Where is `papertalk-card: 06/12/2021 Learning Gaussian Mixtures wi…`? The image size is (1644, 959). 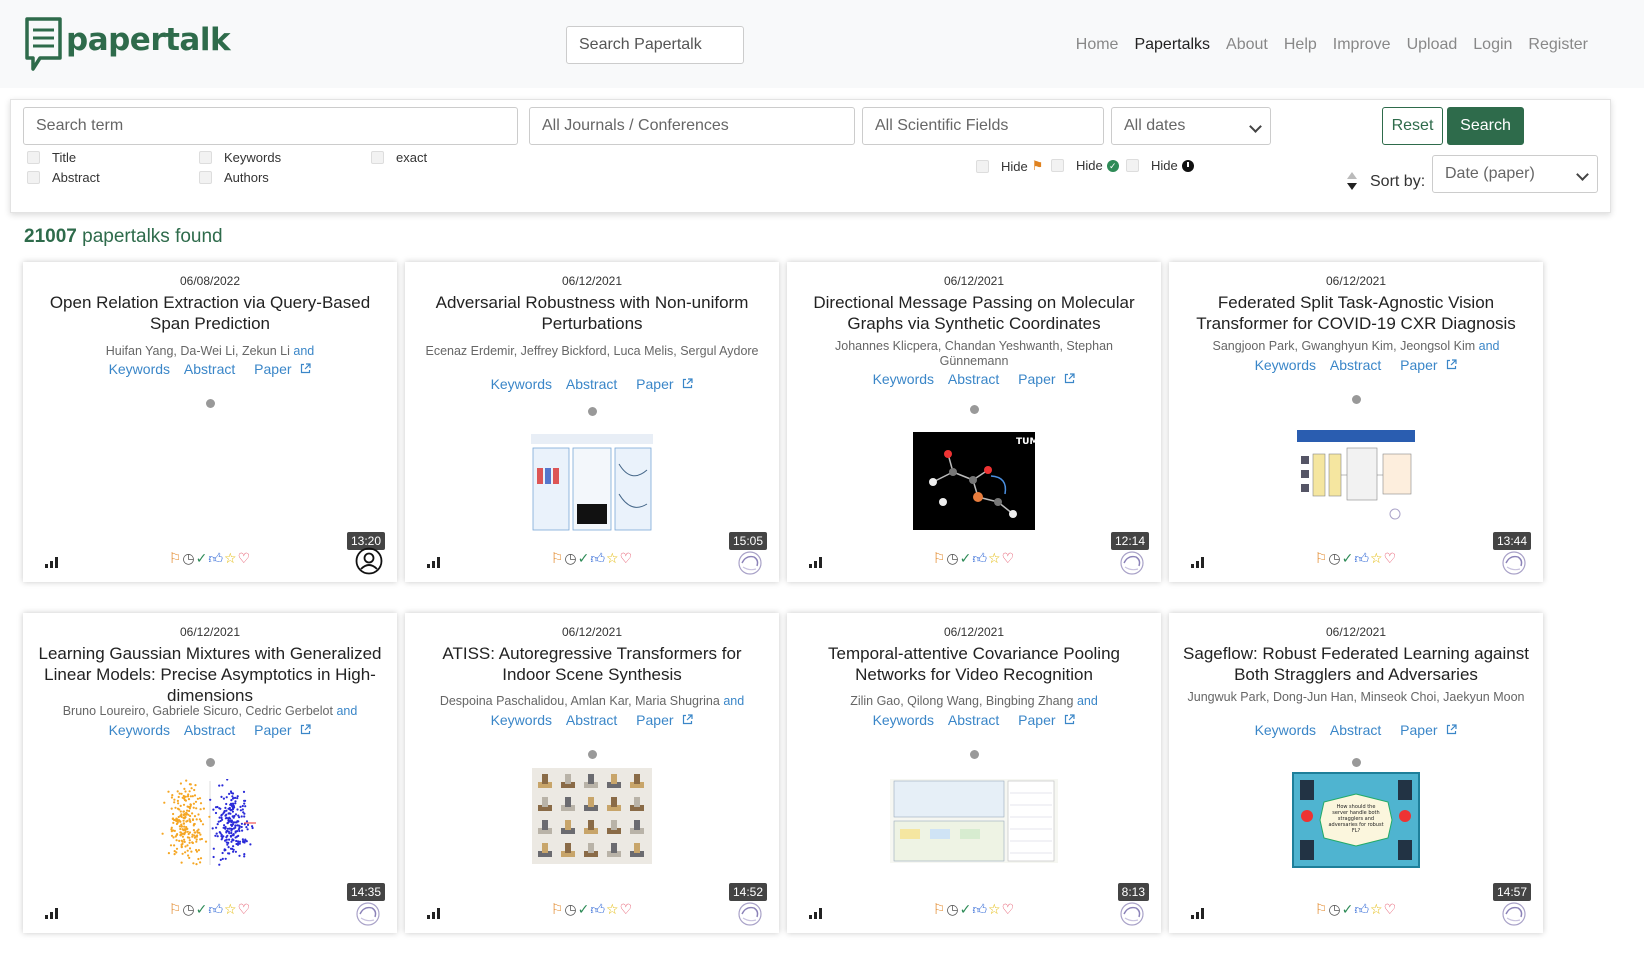
papertalk-card: 06/12/2021 Learning Gaussian Mixtures wi… is located at coordinates (210, 773).